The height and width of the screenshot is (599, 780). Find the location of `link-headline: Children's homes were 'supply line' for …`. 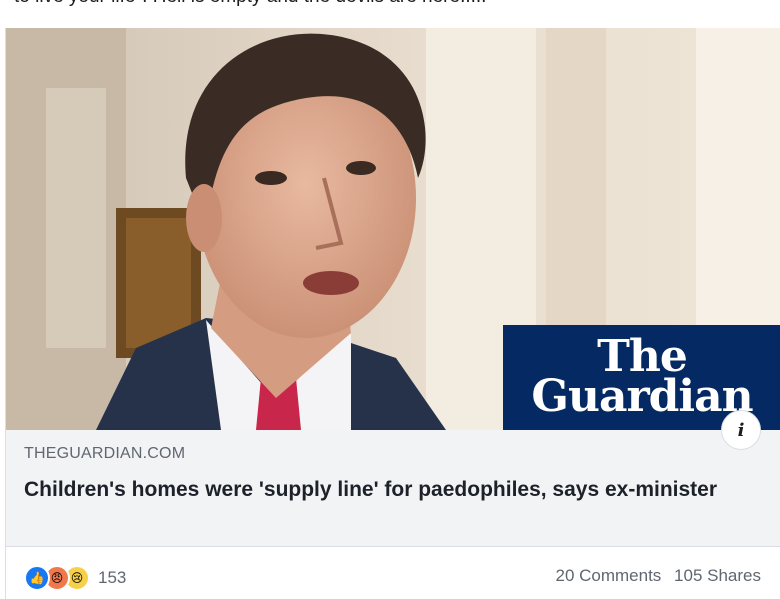

link-headline: Children's homes were 'supply line' for … is located at coordinates (384, 489).